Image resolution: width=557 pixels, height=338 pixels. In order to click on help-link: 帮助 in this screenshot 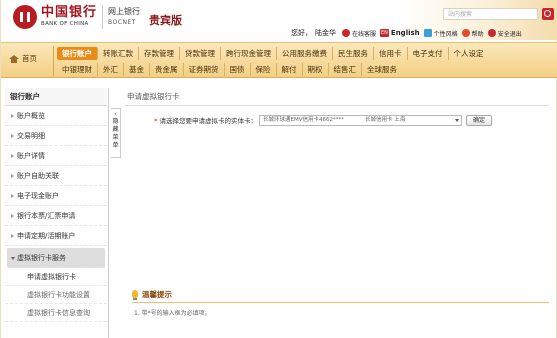, I will do `click(472, 33)`.